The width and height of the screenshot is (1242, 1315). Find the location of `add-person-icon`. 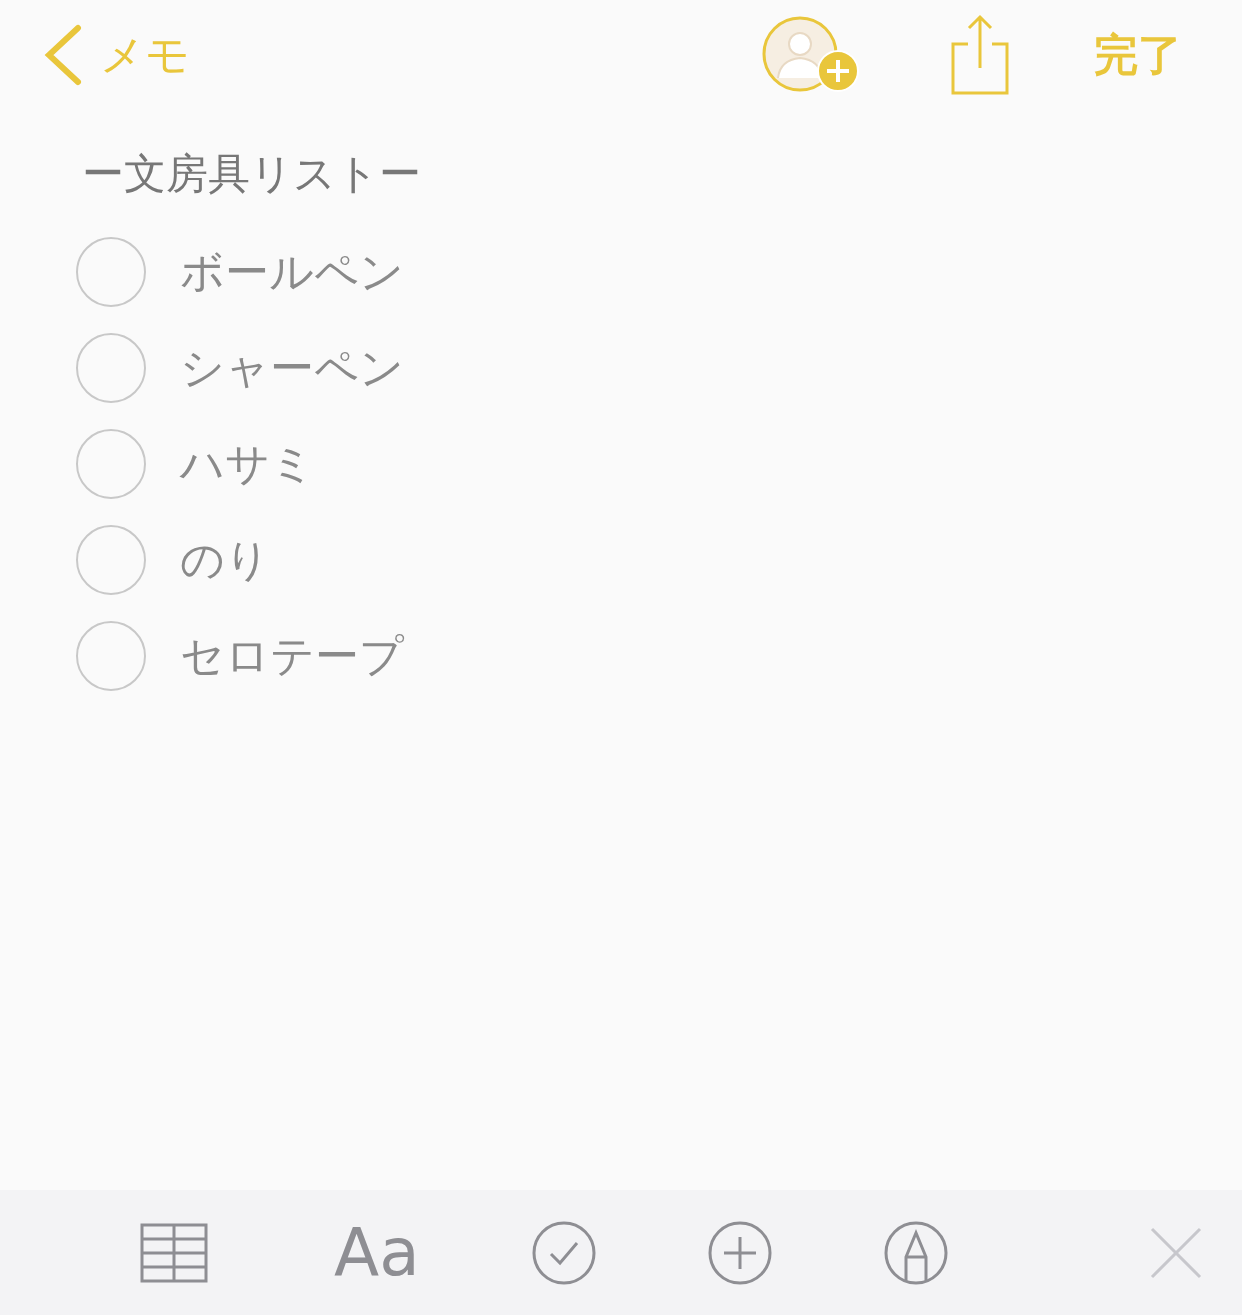

add-person-icon is located at coordinates (811, 55).